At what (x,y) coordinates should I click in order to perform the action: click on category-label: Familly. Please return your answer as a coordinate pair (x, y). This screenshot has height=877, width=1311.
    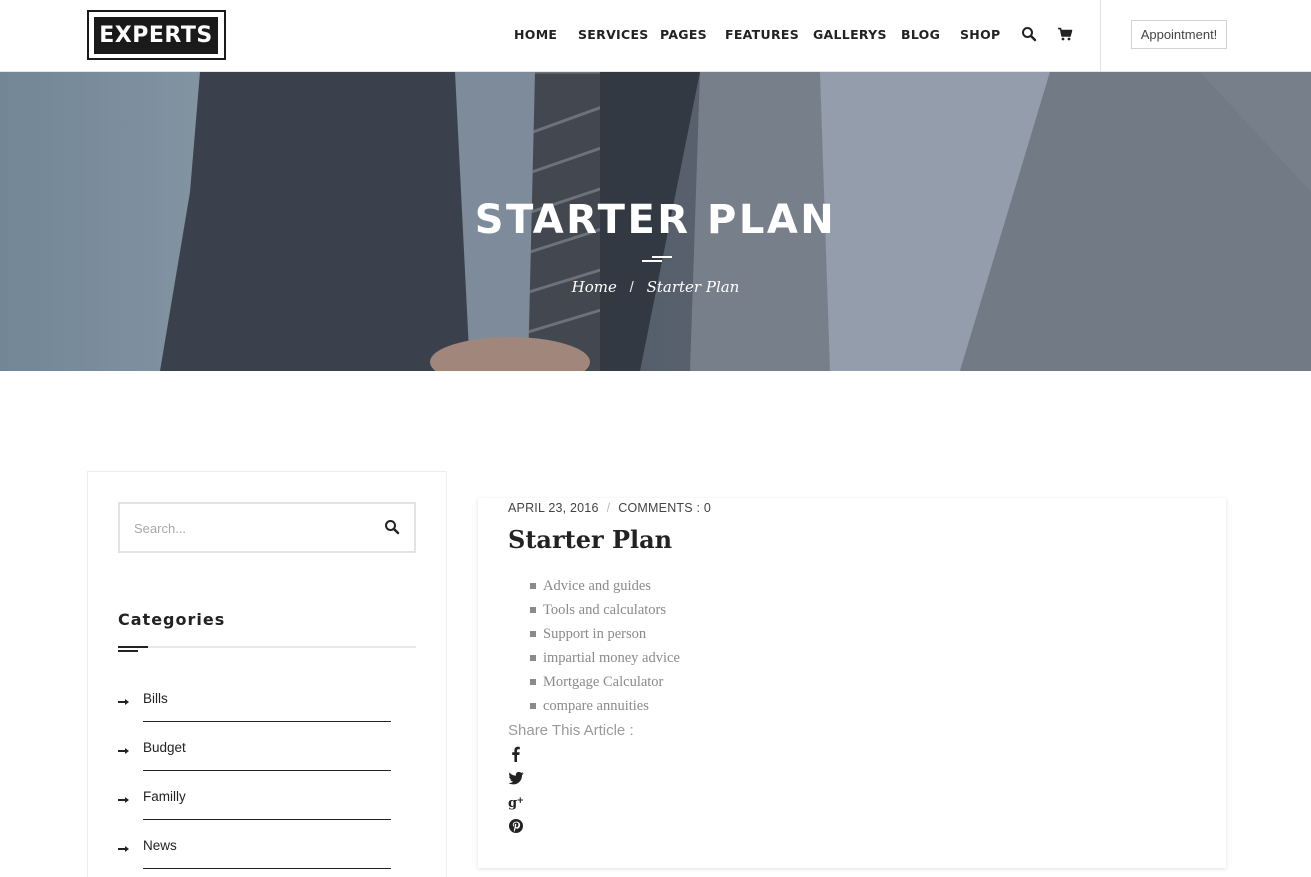
    Looking at the image, I should click on (164, 796).